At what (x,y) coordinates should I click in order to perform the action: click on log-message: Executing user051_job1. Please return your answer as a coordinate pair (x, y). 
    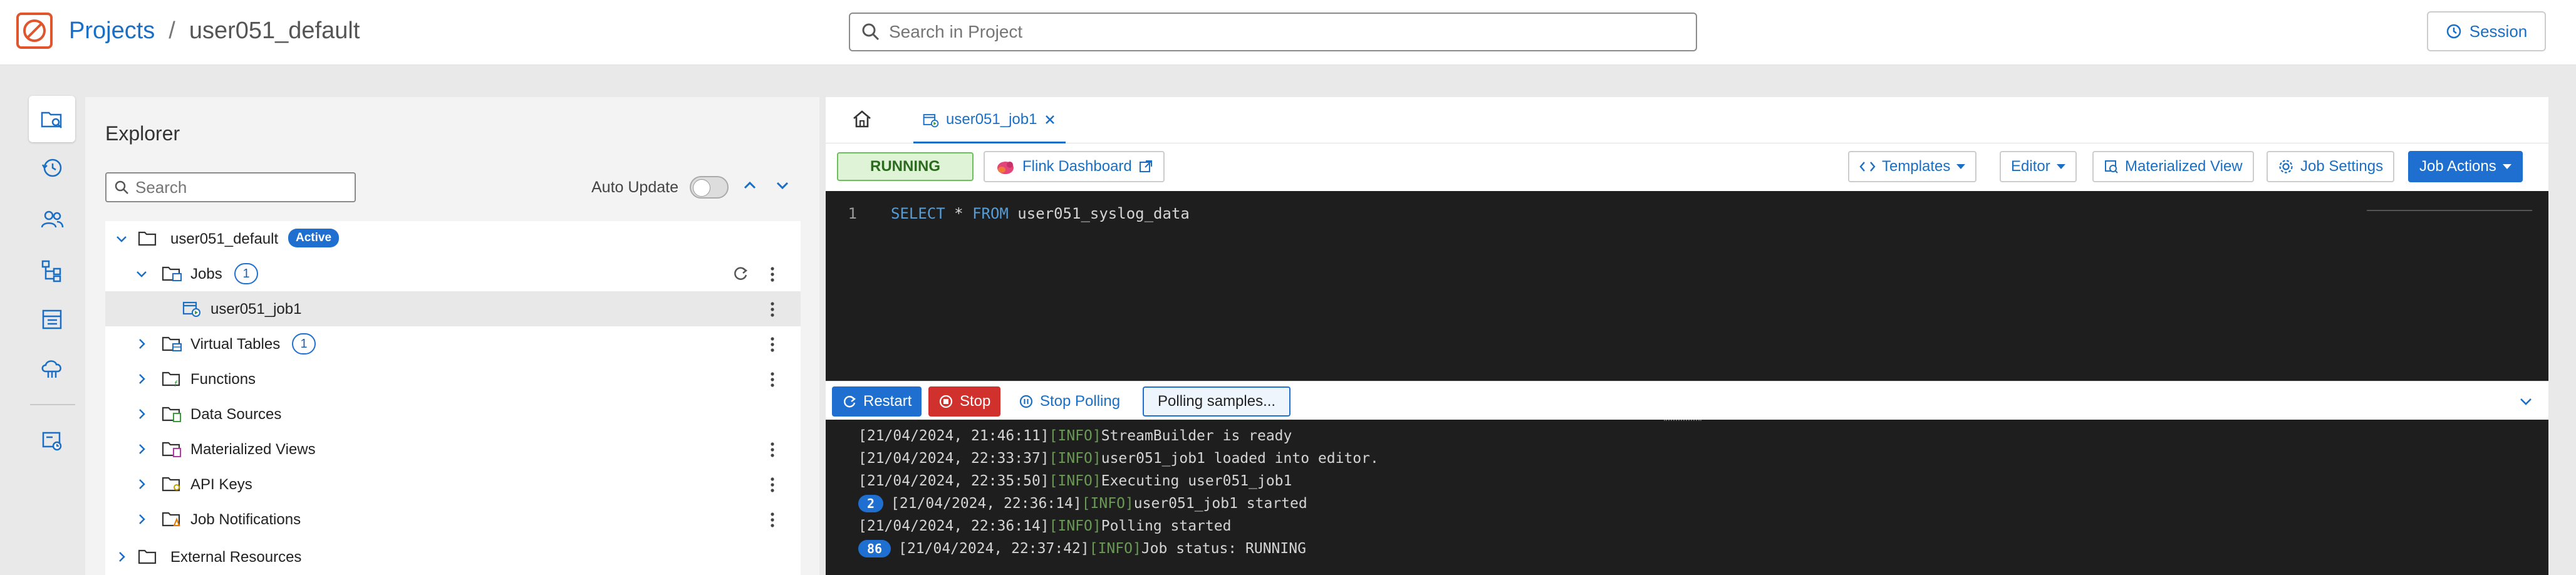
    Looking at the image, I should click on (1196, 481).